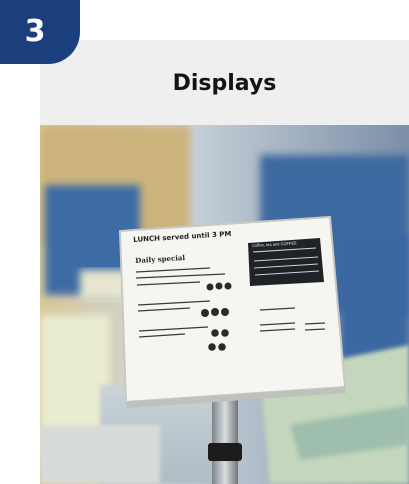 The height and width of the screenshot is (484, 409). What do you see at coordinates (224, 83) in the screenshot?
I see `section-title: Displays` at bounding box center [224, 83].